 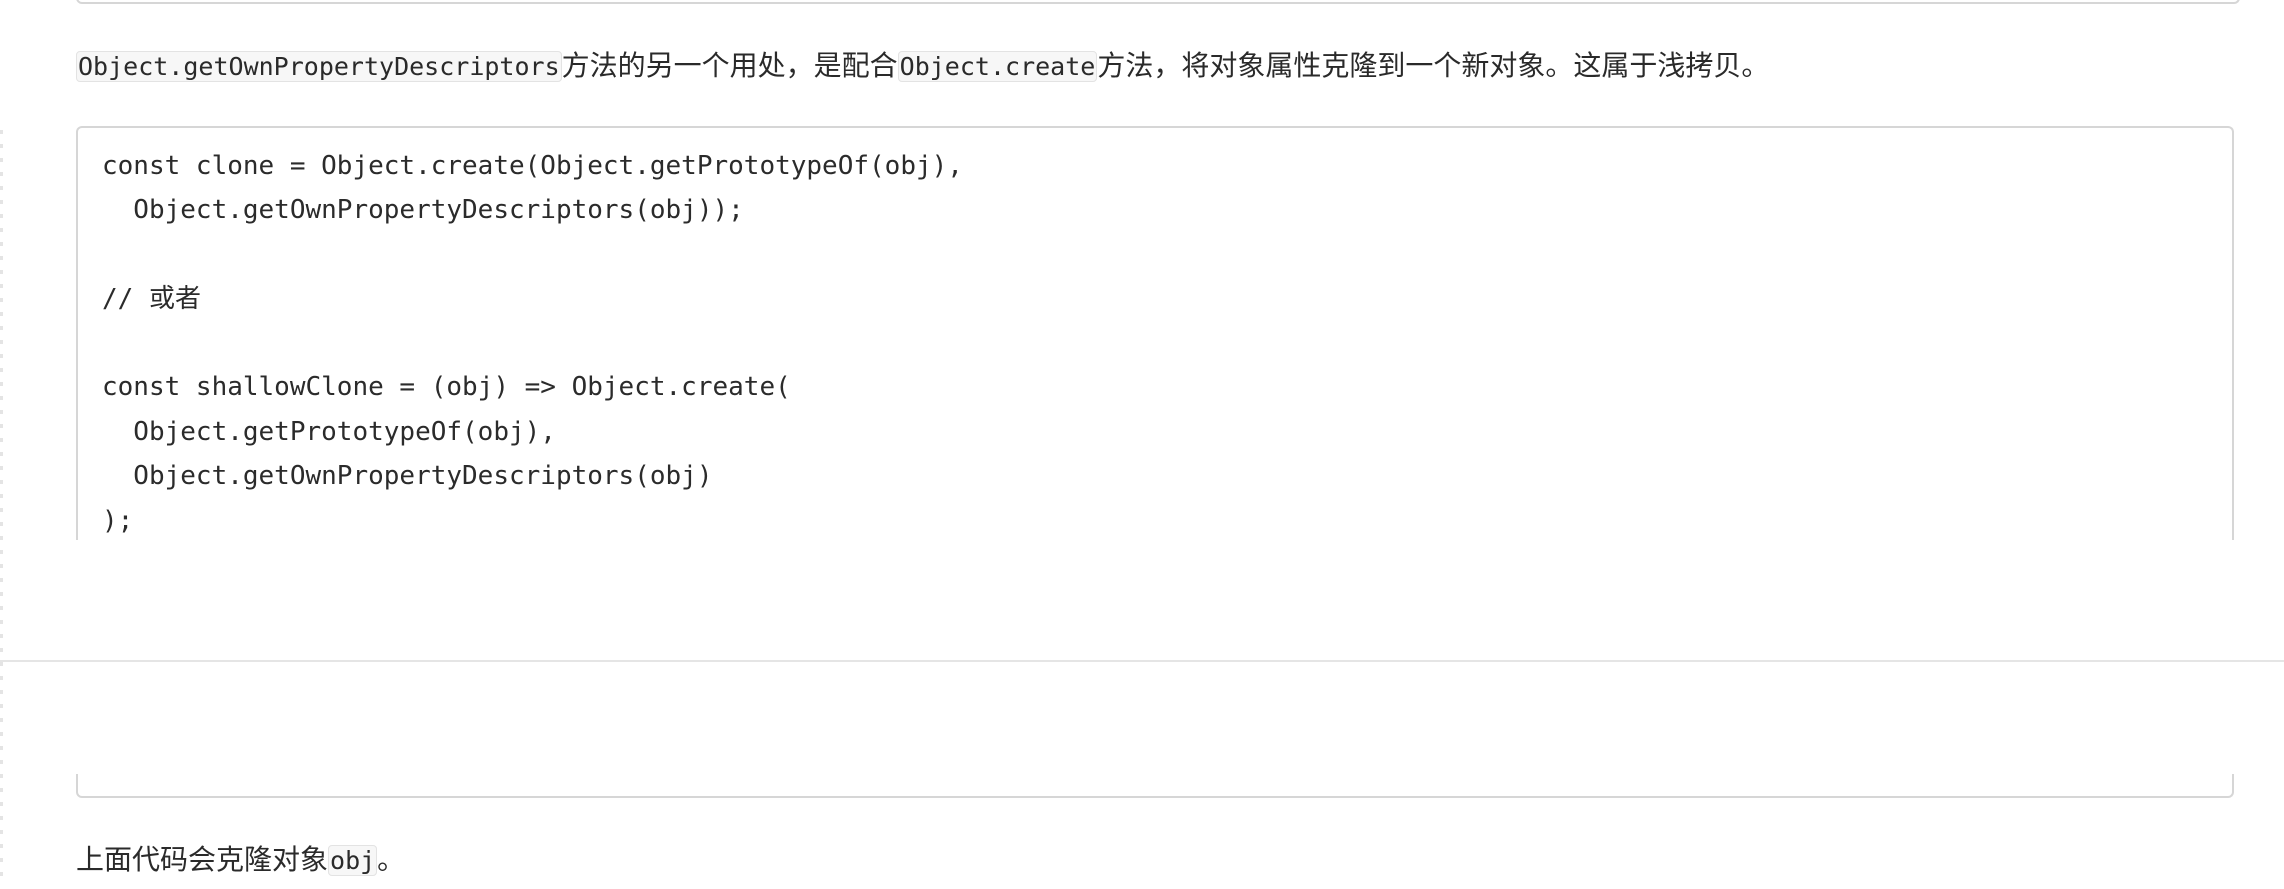 What do you see at coordinates (1142, 661) in the screenshot?
I see `page-divider` at bounding box center [1142, 661].